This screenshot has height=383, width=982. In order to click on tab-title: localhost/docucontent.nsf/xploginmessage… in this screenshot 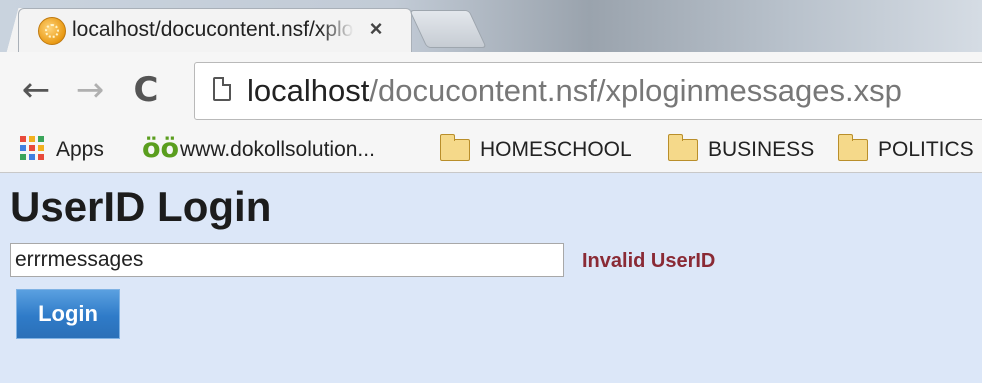, I will do `click(213, 30)`.